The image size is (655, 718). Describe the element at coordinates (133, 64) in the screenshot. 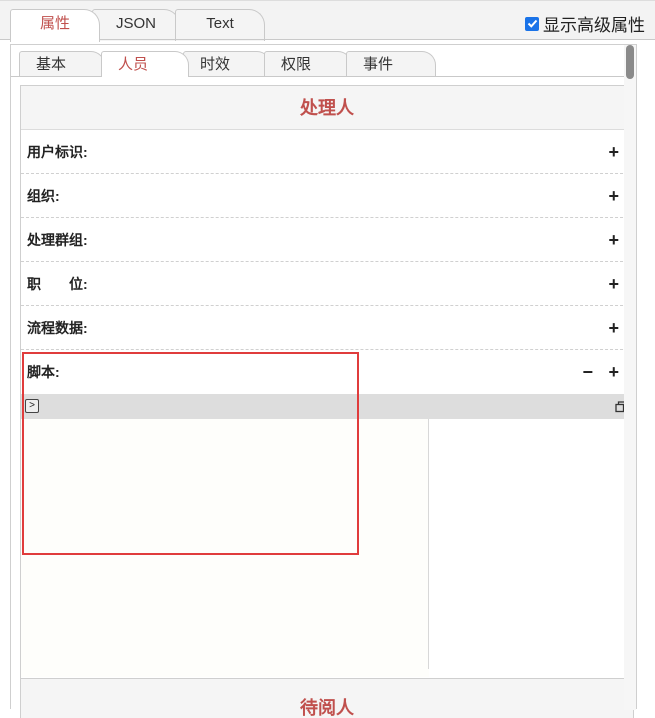

I see `tab-personnel-label: 人员` at that location.